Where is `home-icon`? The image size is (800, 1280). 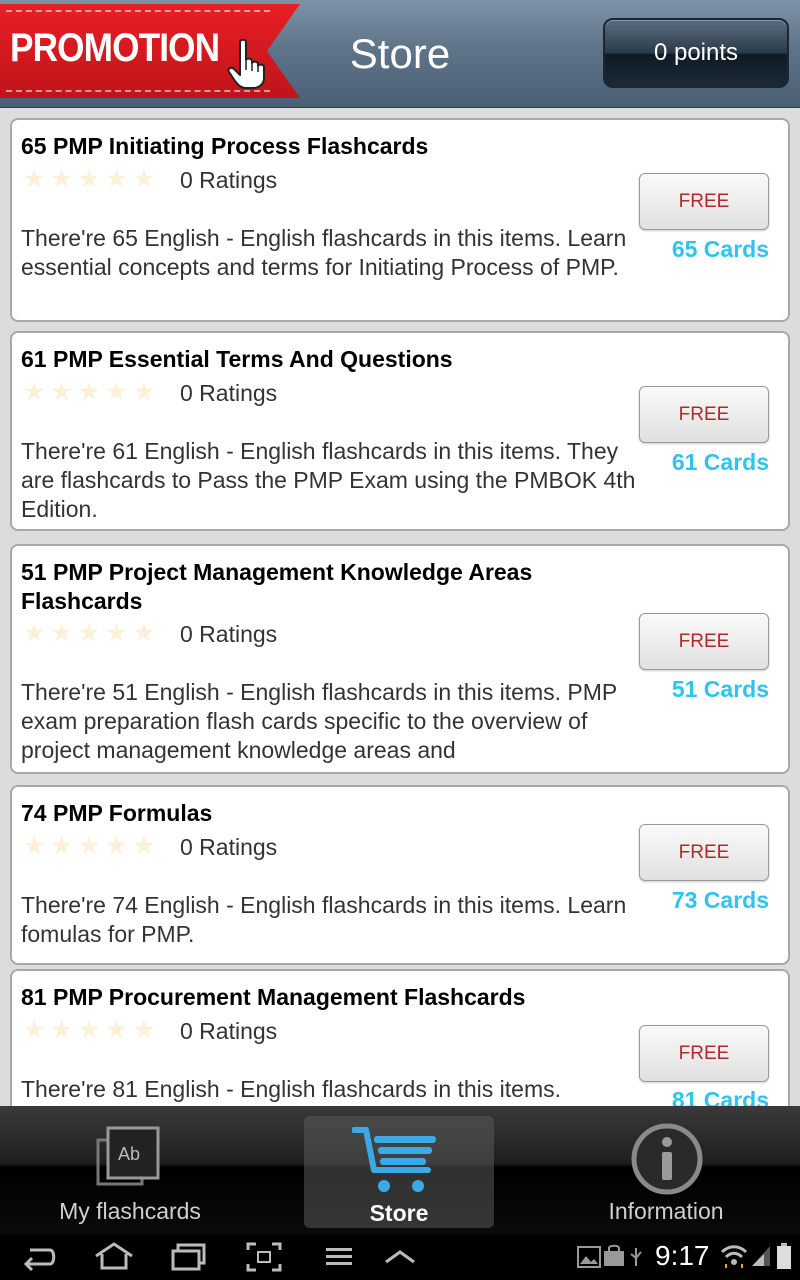 home-icon is located at coordinates (114, 1257).